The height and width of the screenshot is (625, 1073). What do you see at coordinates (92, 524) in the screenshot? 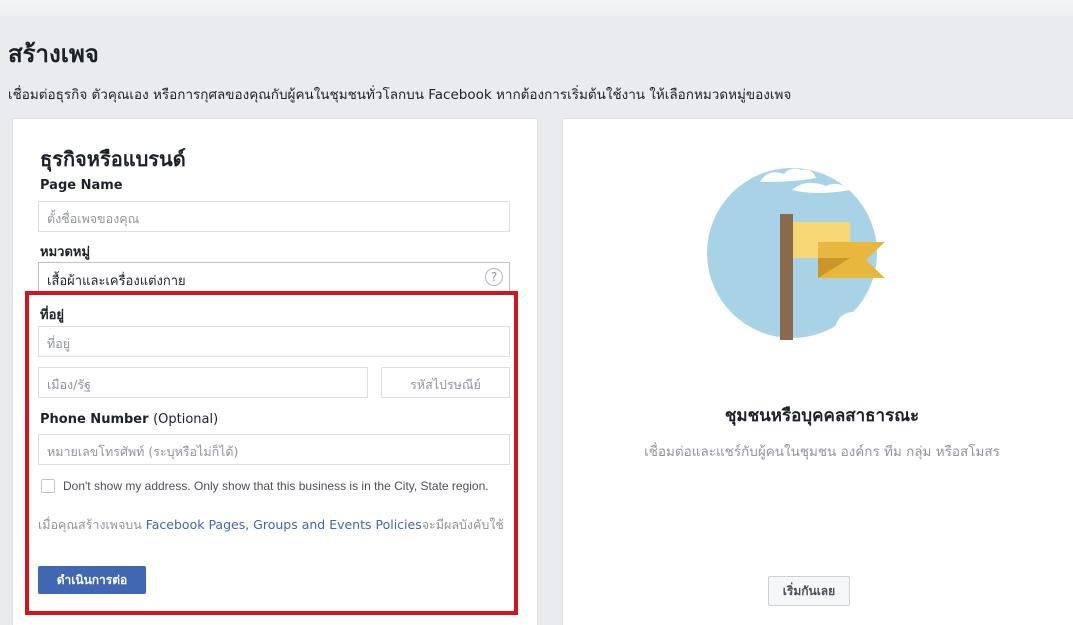
I see `policy-prefix: เมื่อคุณสร้างเพจบน` at bounding box center [92, 524].